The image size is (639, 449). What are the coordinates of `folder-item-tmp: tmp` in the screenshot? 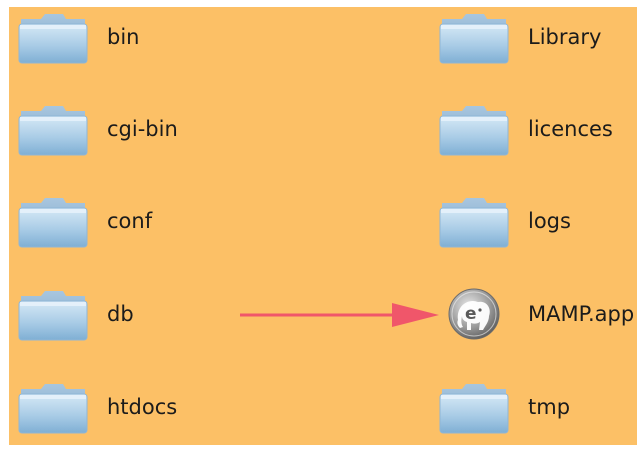 It's located at (504, 407).